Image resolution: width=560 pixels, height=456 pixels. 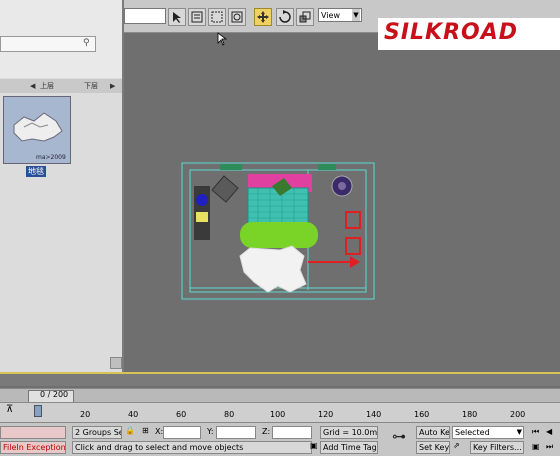 I want to click on panel-nav-bar: ◀ 上层 下层 ▶, so click(x=61, y=86).